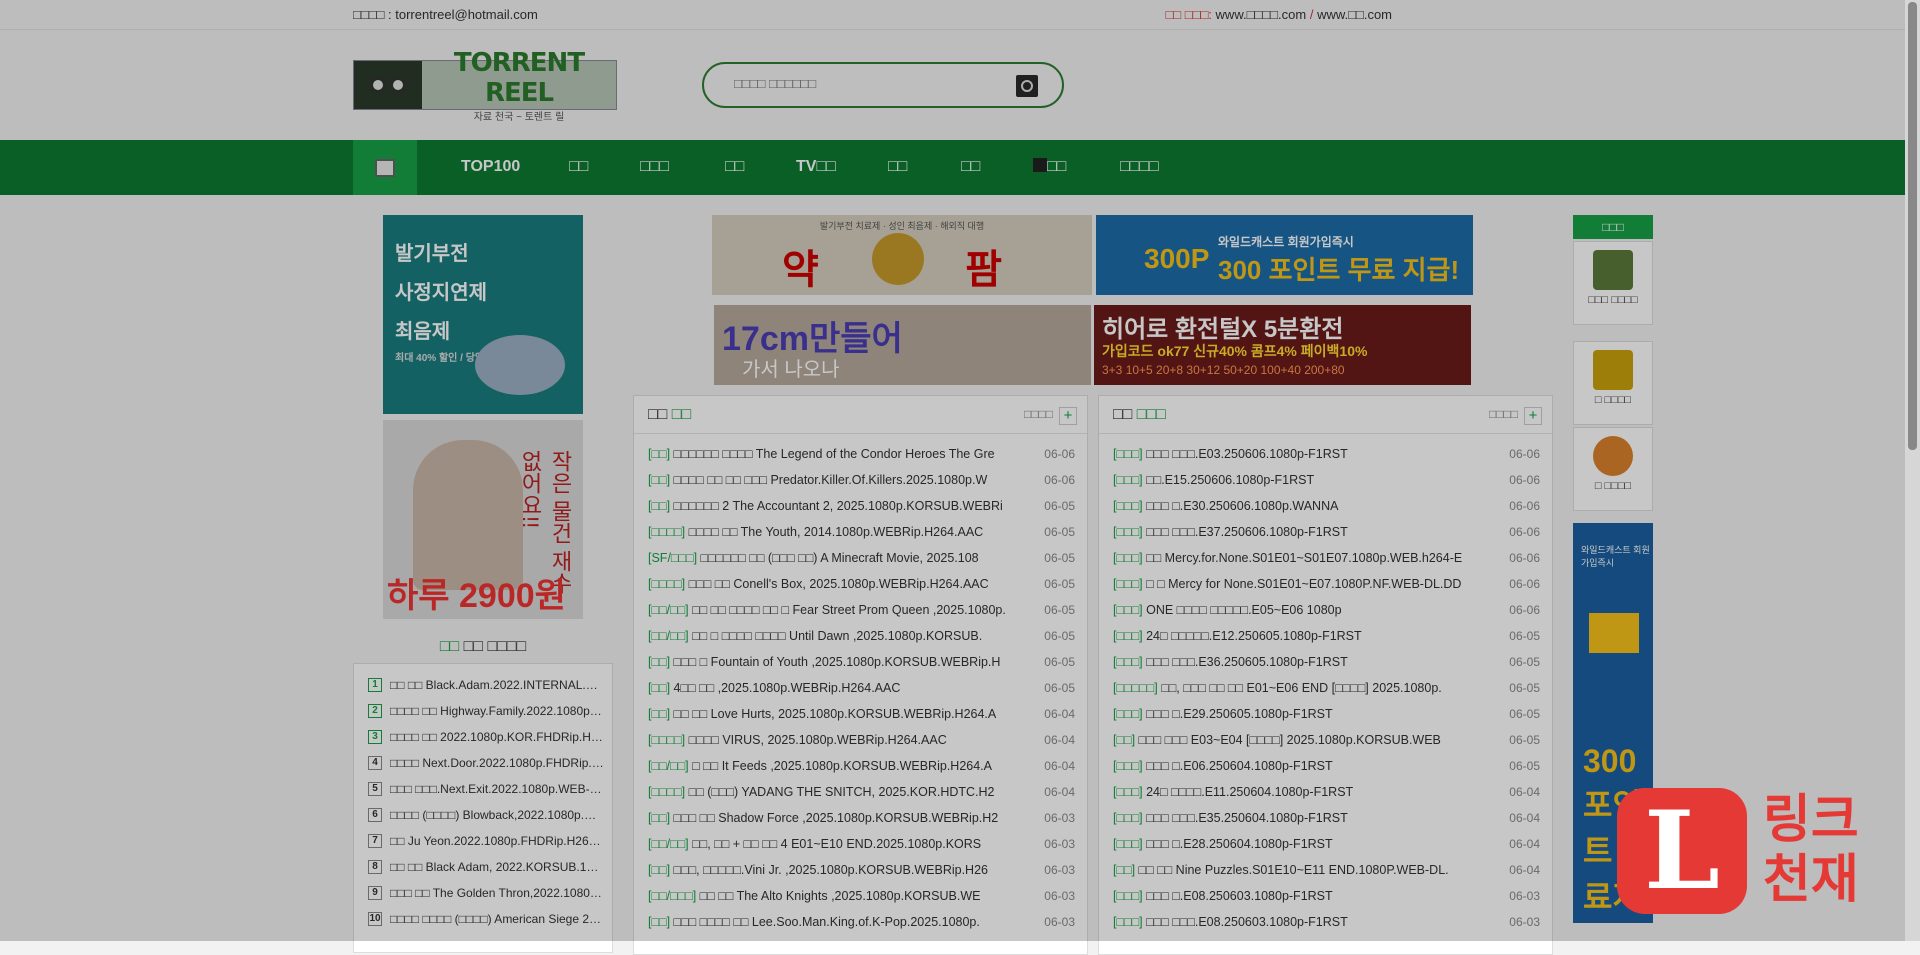  What do you see at coordinates (490, 167) in the screenshot?
I see `nav-item-top100: TOP100` at bounding box center [490, 167].